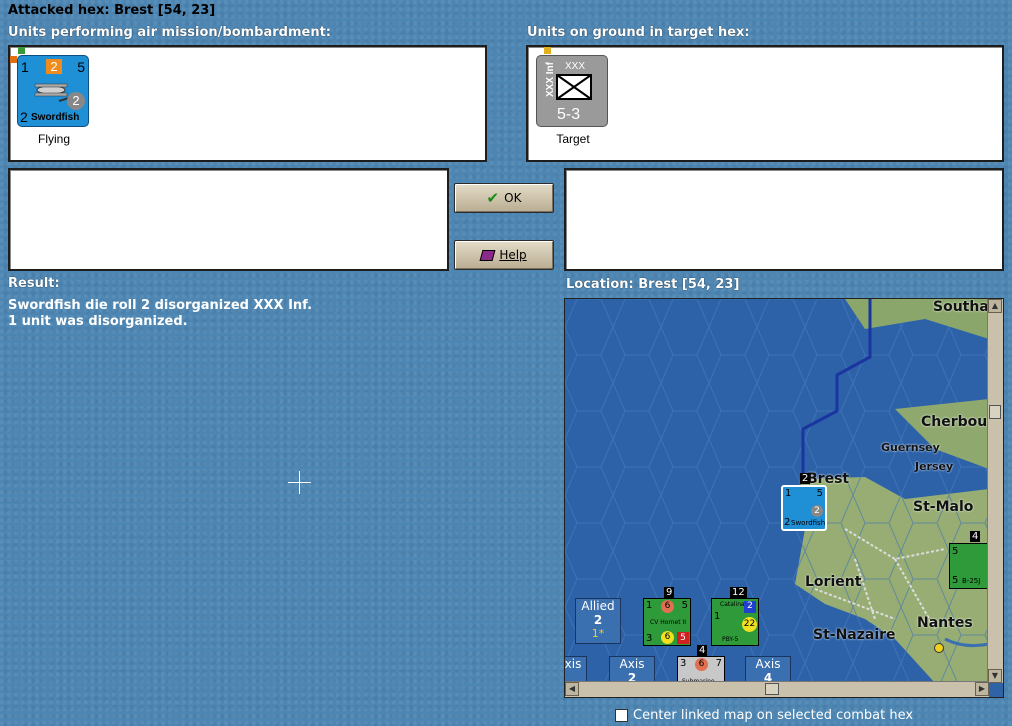  I want to click on location-title: Location: Brest [54, 23], so click(653, 284).